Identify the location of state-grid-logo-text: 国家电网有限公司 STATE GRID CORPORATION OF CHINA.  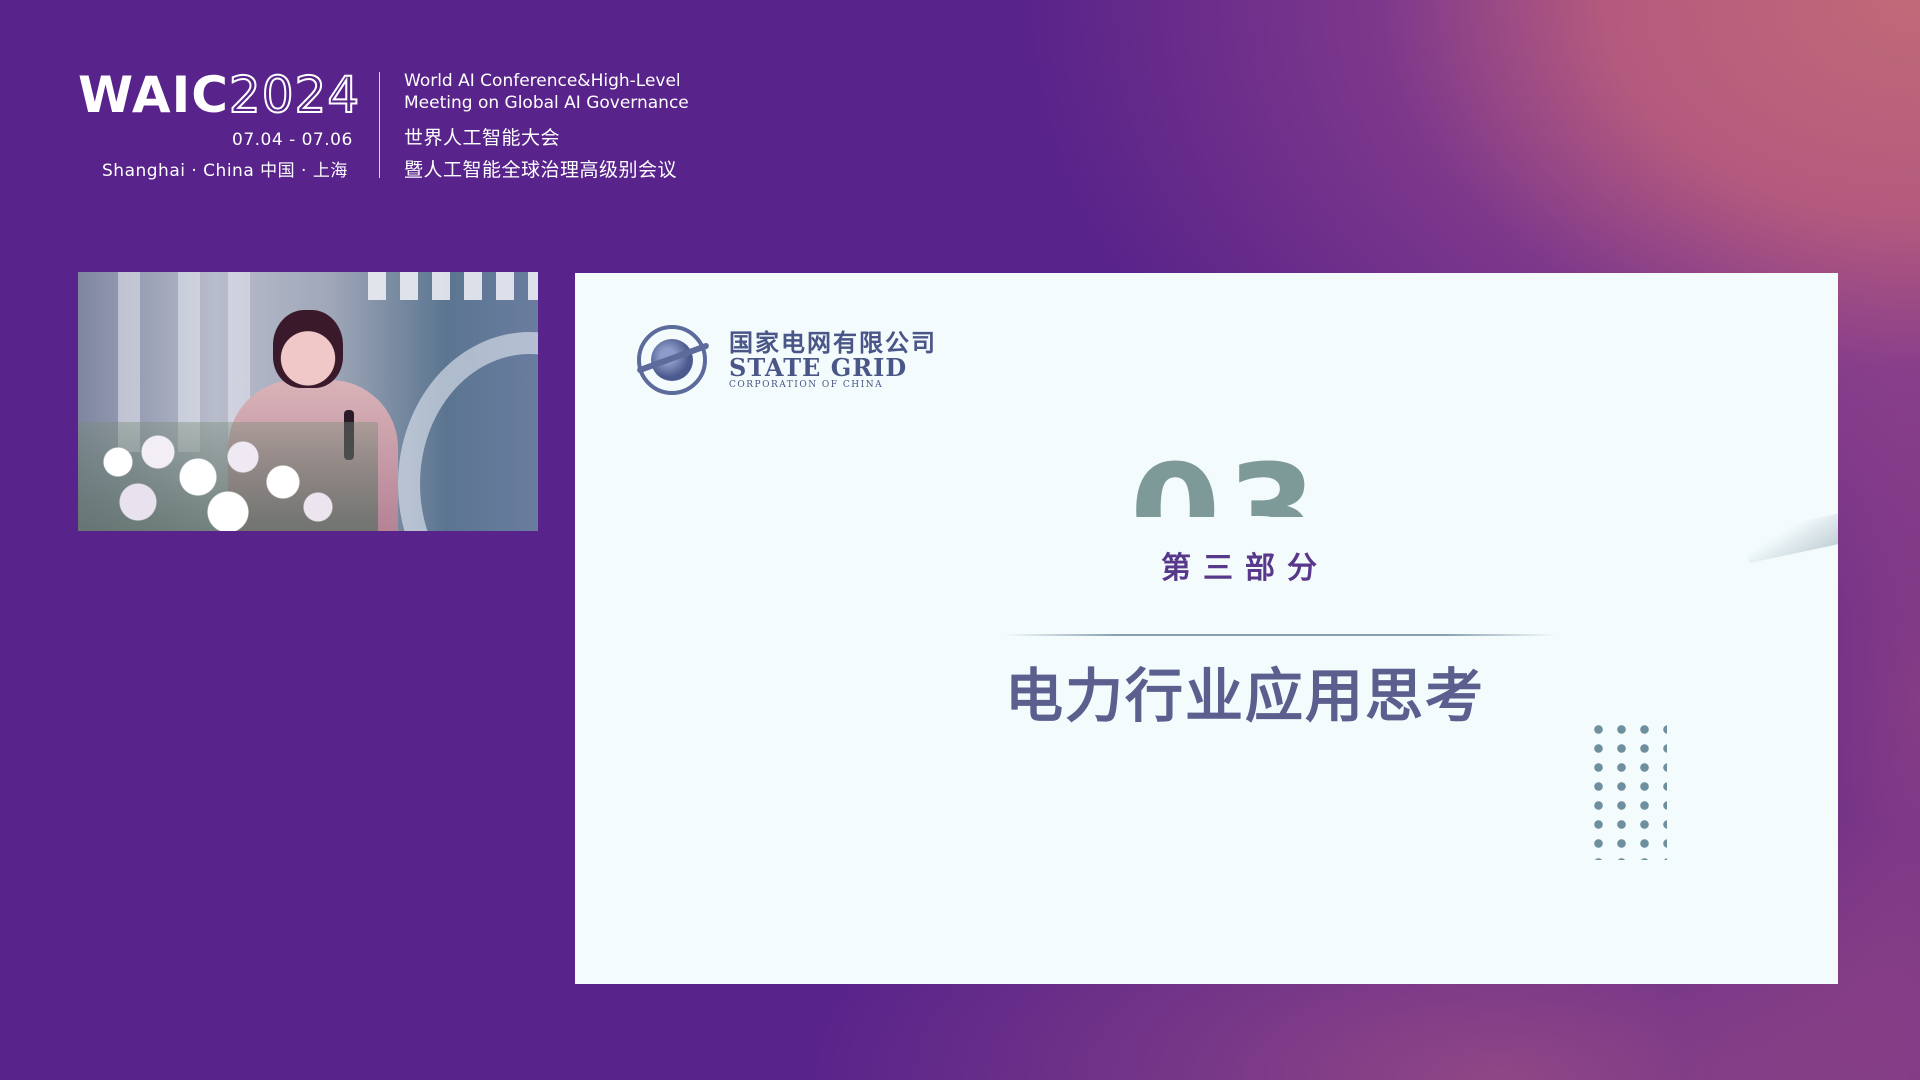
(833, 360).